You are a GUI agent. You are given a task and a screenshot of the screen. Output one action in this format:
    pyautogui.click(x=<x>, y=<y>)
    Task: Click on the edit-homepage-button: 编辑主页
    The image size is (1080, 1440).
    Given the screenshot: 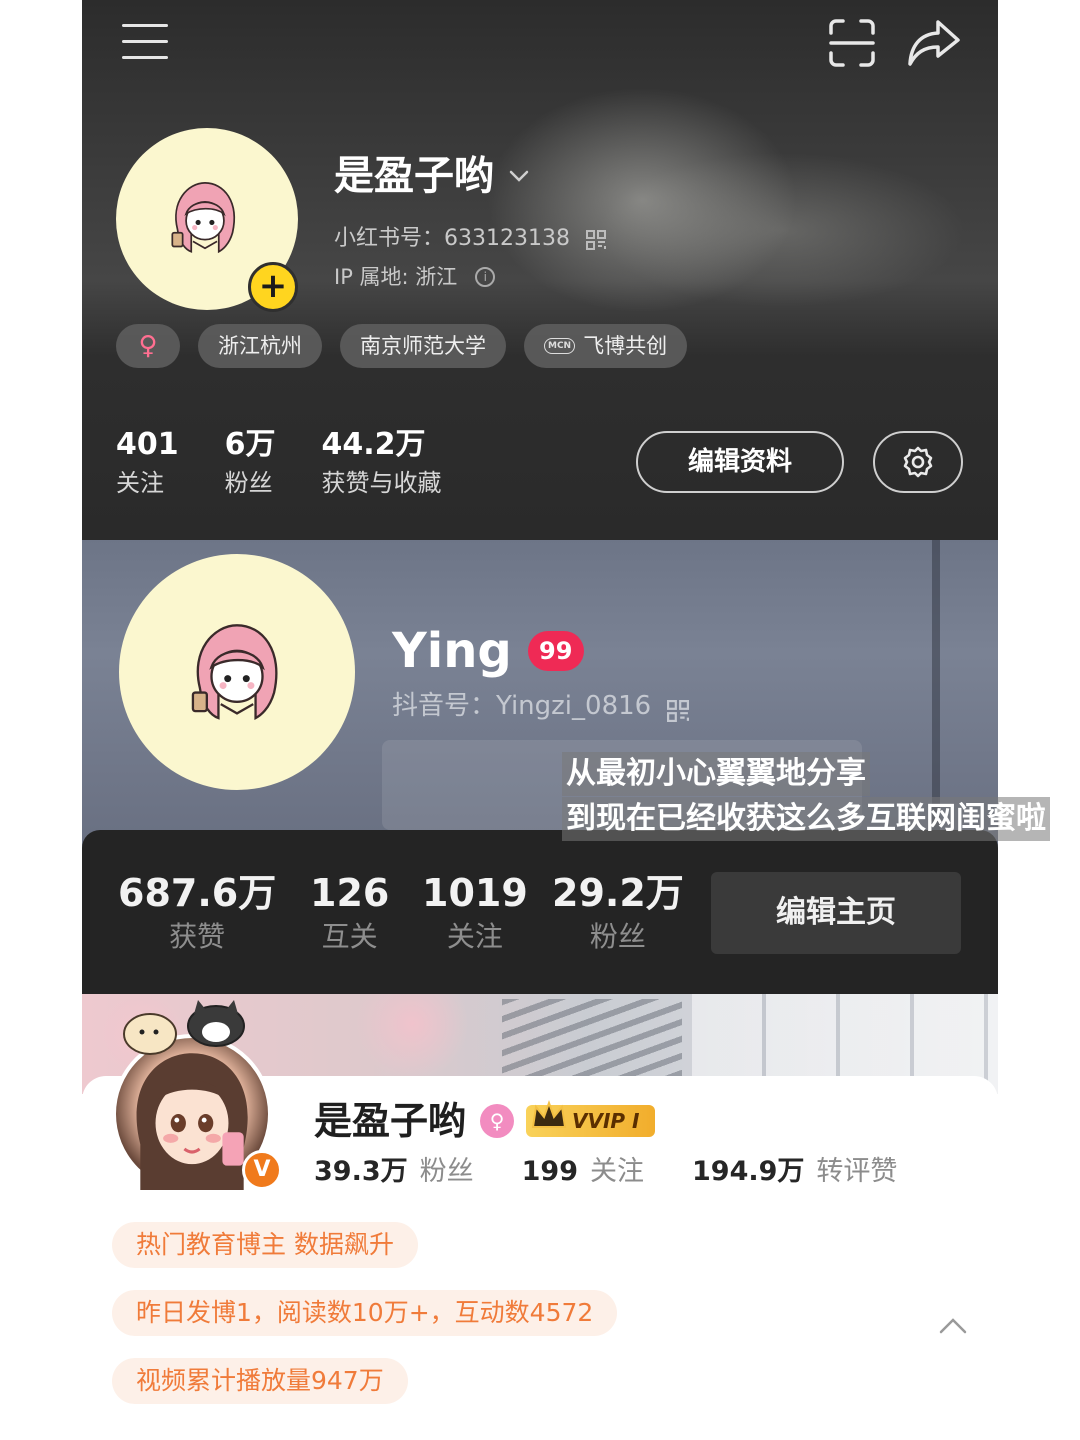 What is the action you would take?
    pyautogui.click(x=836, y=913)
    